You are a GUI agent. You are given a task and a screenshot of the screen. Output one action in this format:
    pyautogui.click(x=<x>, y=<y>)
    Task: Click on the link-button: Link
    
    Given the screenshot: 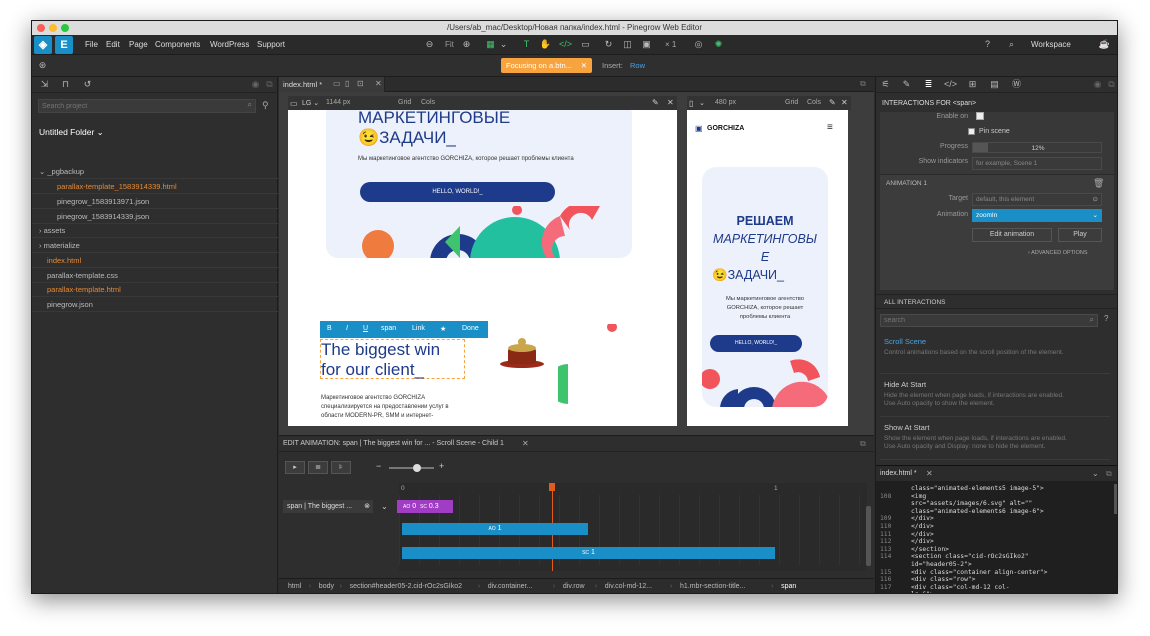 What is the action you would take?
    pyautogui.click(x=418, y=328)
    